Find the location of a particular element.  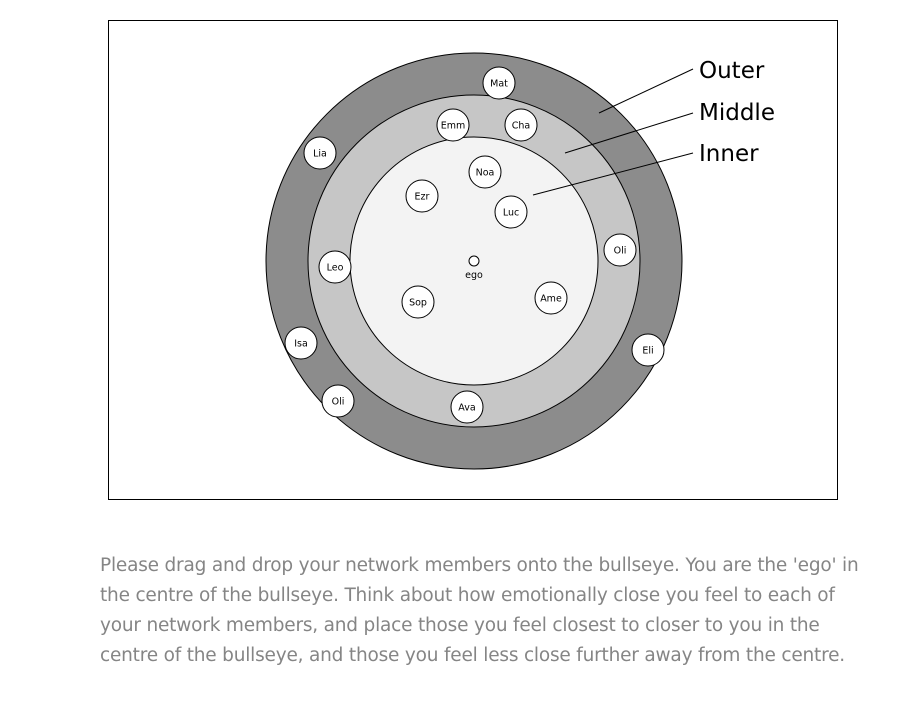

member-node-label: Ava is located at coordinates (466, 408).